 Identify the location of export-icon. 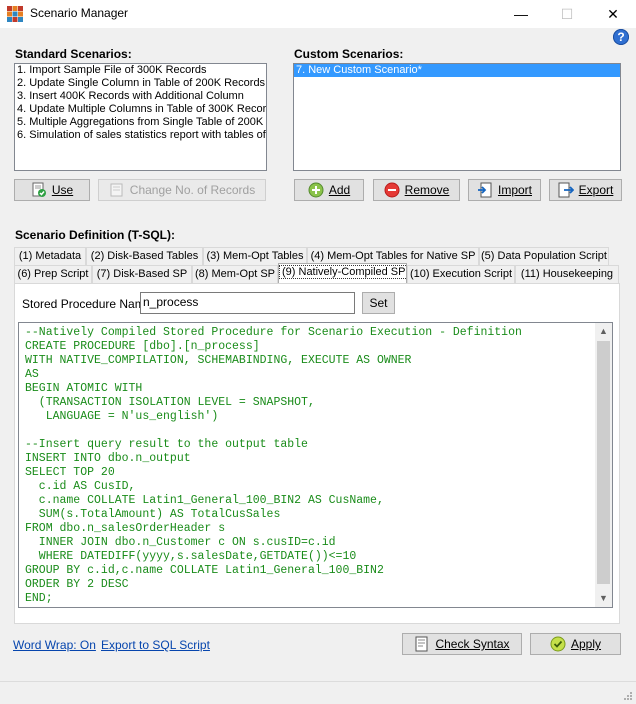
(566, 190).